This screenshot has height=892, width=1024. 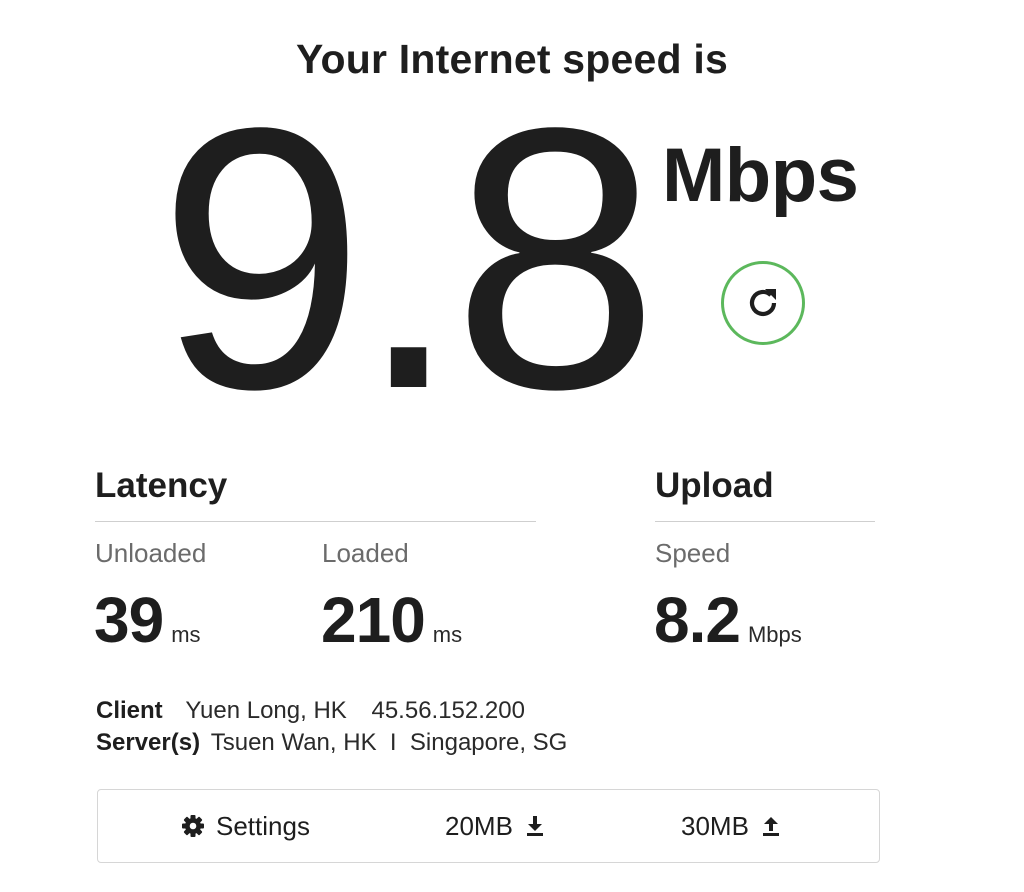 I want to click on refresh-button, so click(x=763, y=303).